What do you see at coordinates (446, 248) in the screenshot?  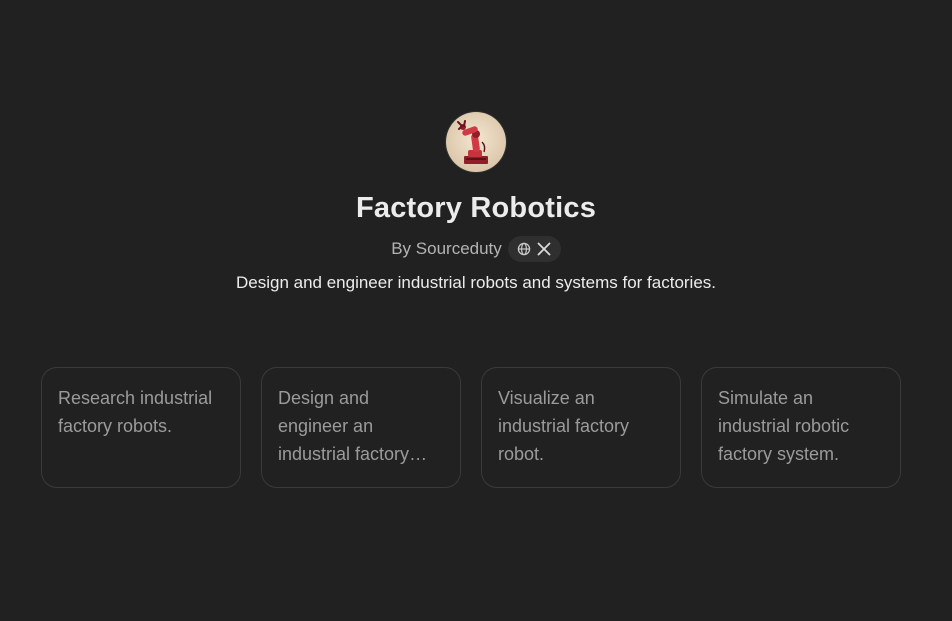 I see `author-byline: By Sourceduty` at bounding box center [446, 248].